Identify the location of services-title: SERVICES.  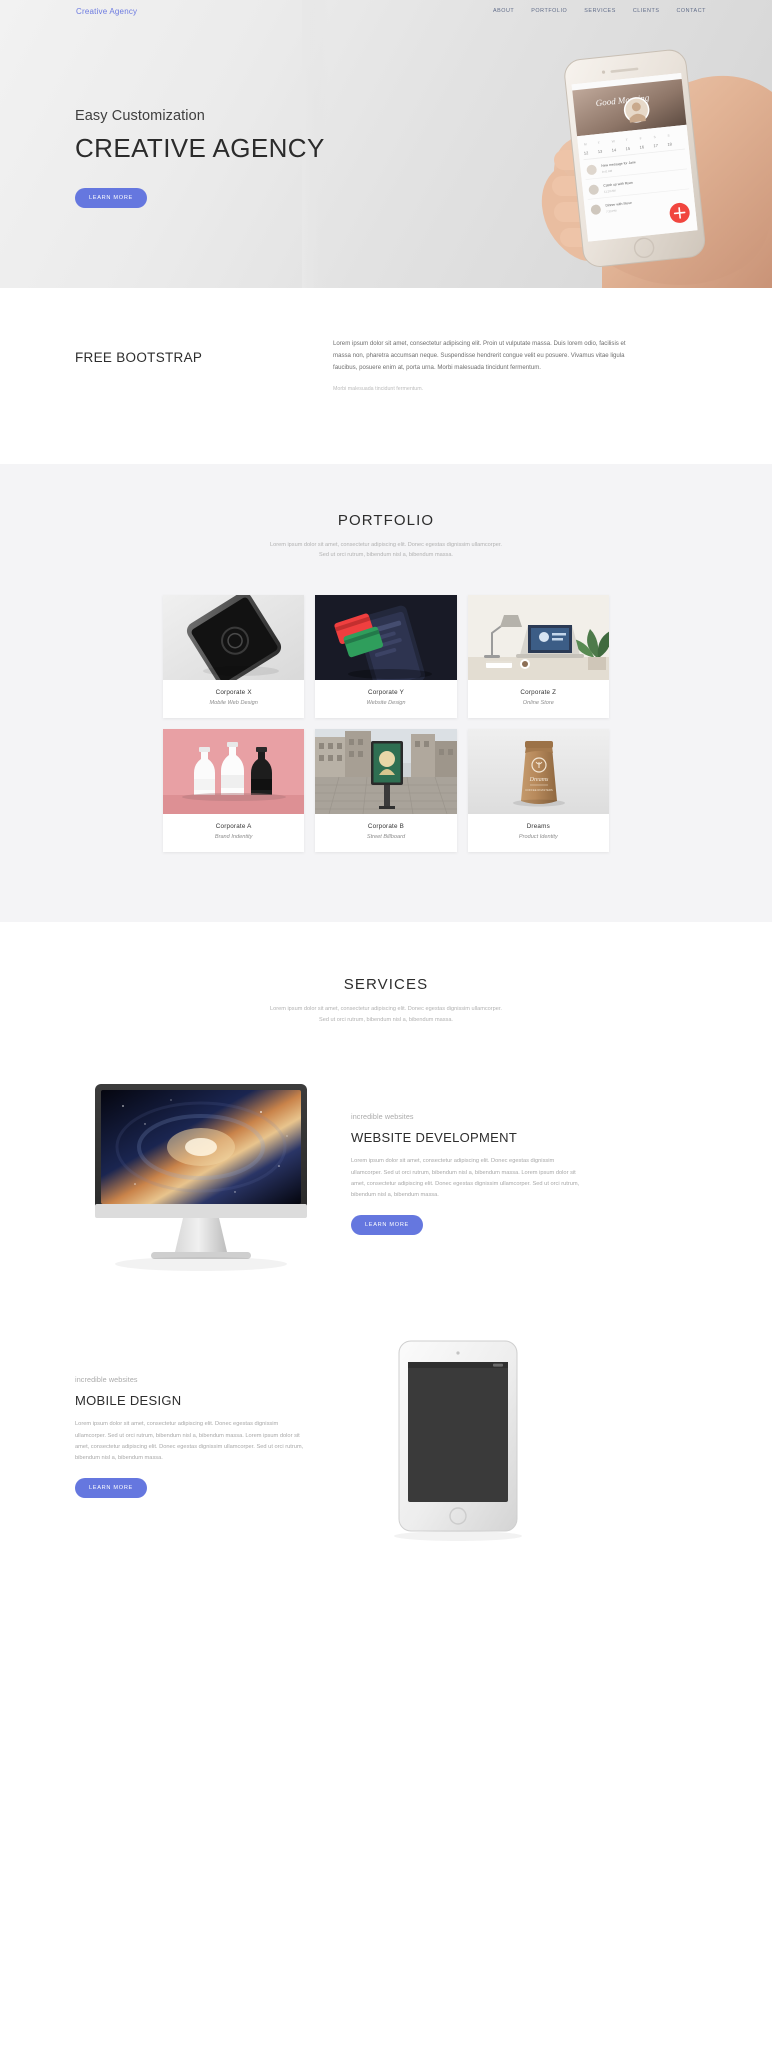
(386, 985).